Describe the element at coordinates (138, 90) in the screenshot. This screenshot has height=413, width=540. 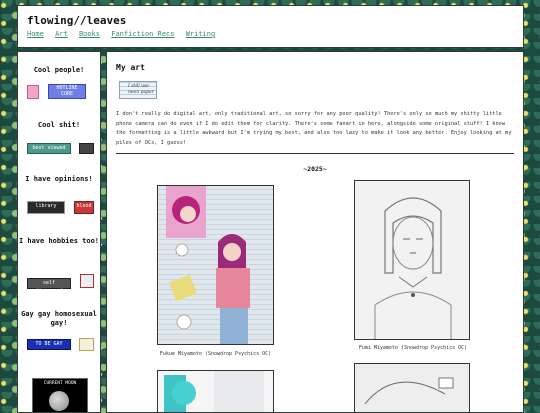
I see `neon-paper-stamp: I still use neon paper` at that location.